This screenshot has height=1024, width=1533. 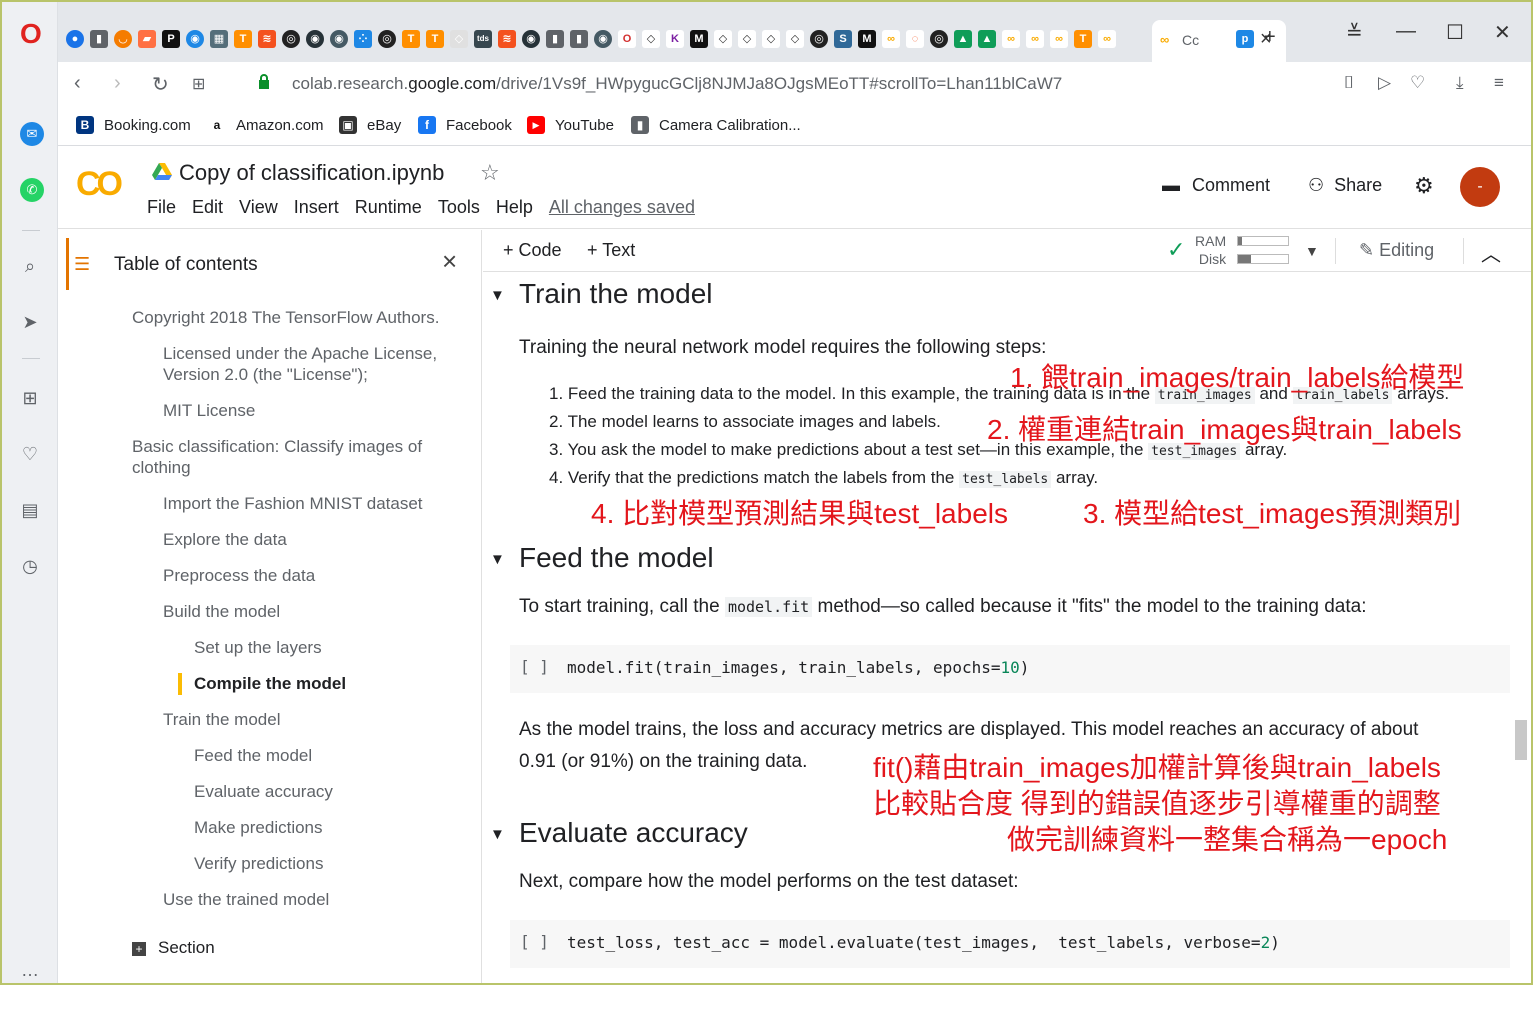 What do you see at coordinates (534, 941) in the screenshot?
I see `run-cell-button: [ ]` at bounding box center [534, 941].